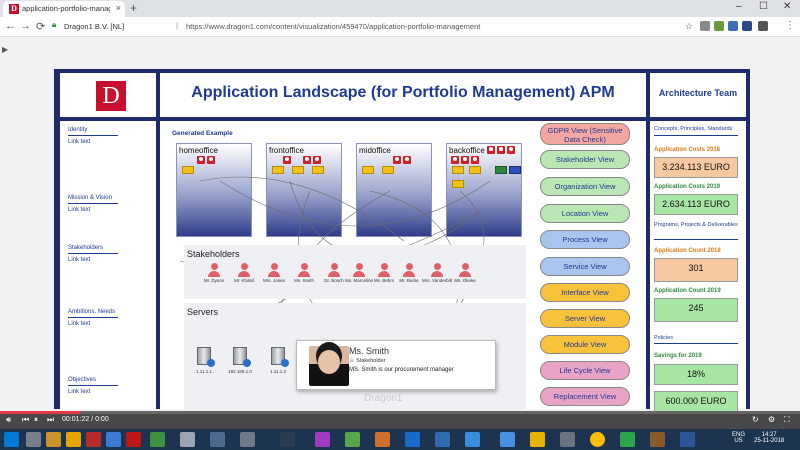  What do you see at coordinates (437, 280) in the screenshot?
I see `stakeholder-name: Mrs. Vanderbilt` at bounding box center [437, 280].